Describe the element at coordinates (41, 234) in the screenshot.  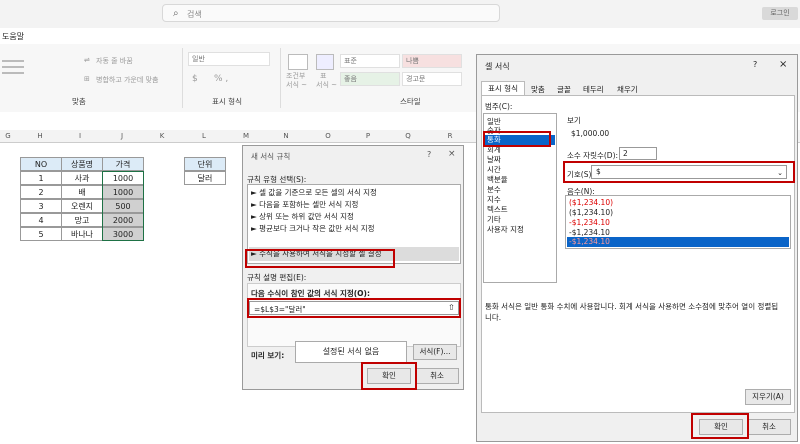
I see `table-cell: 5` at that location.